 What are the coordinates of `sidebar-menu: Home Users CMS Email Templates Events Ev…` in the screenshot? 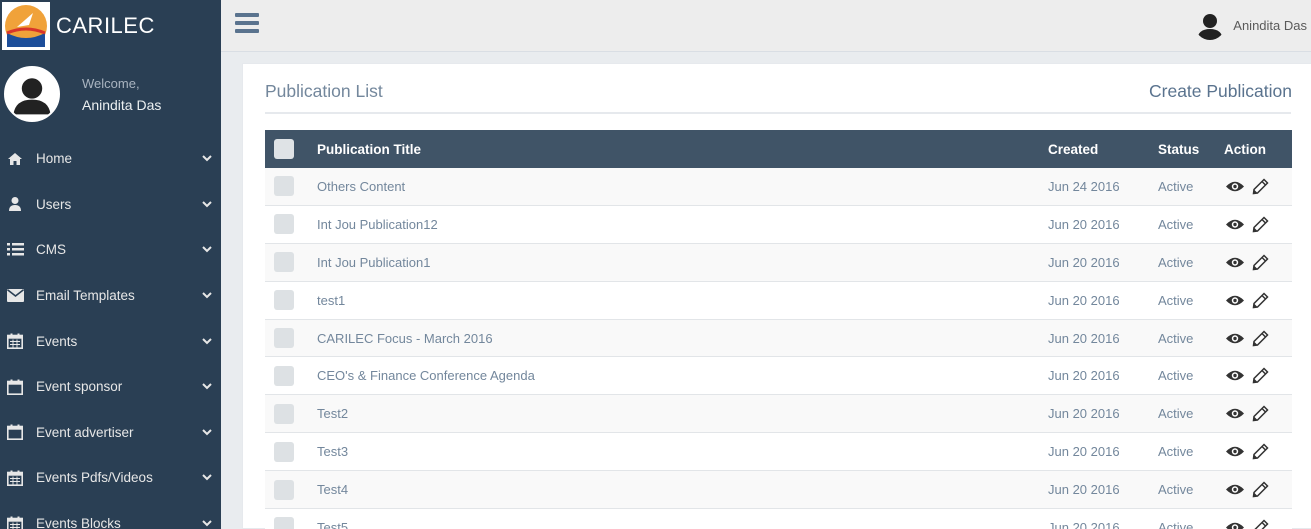 It's located at (110, 332).